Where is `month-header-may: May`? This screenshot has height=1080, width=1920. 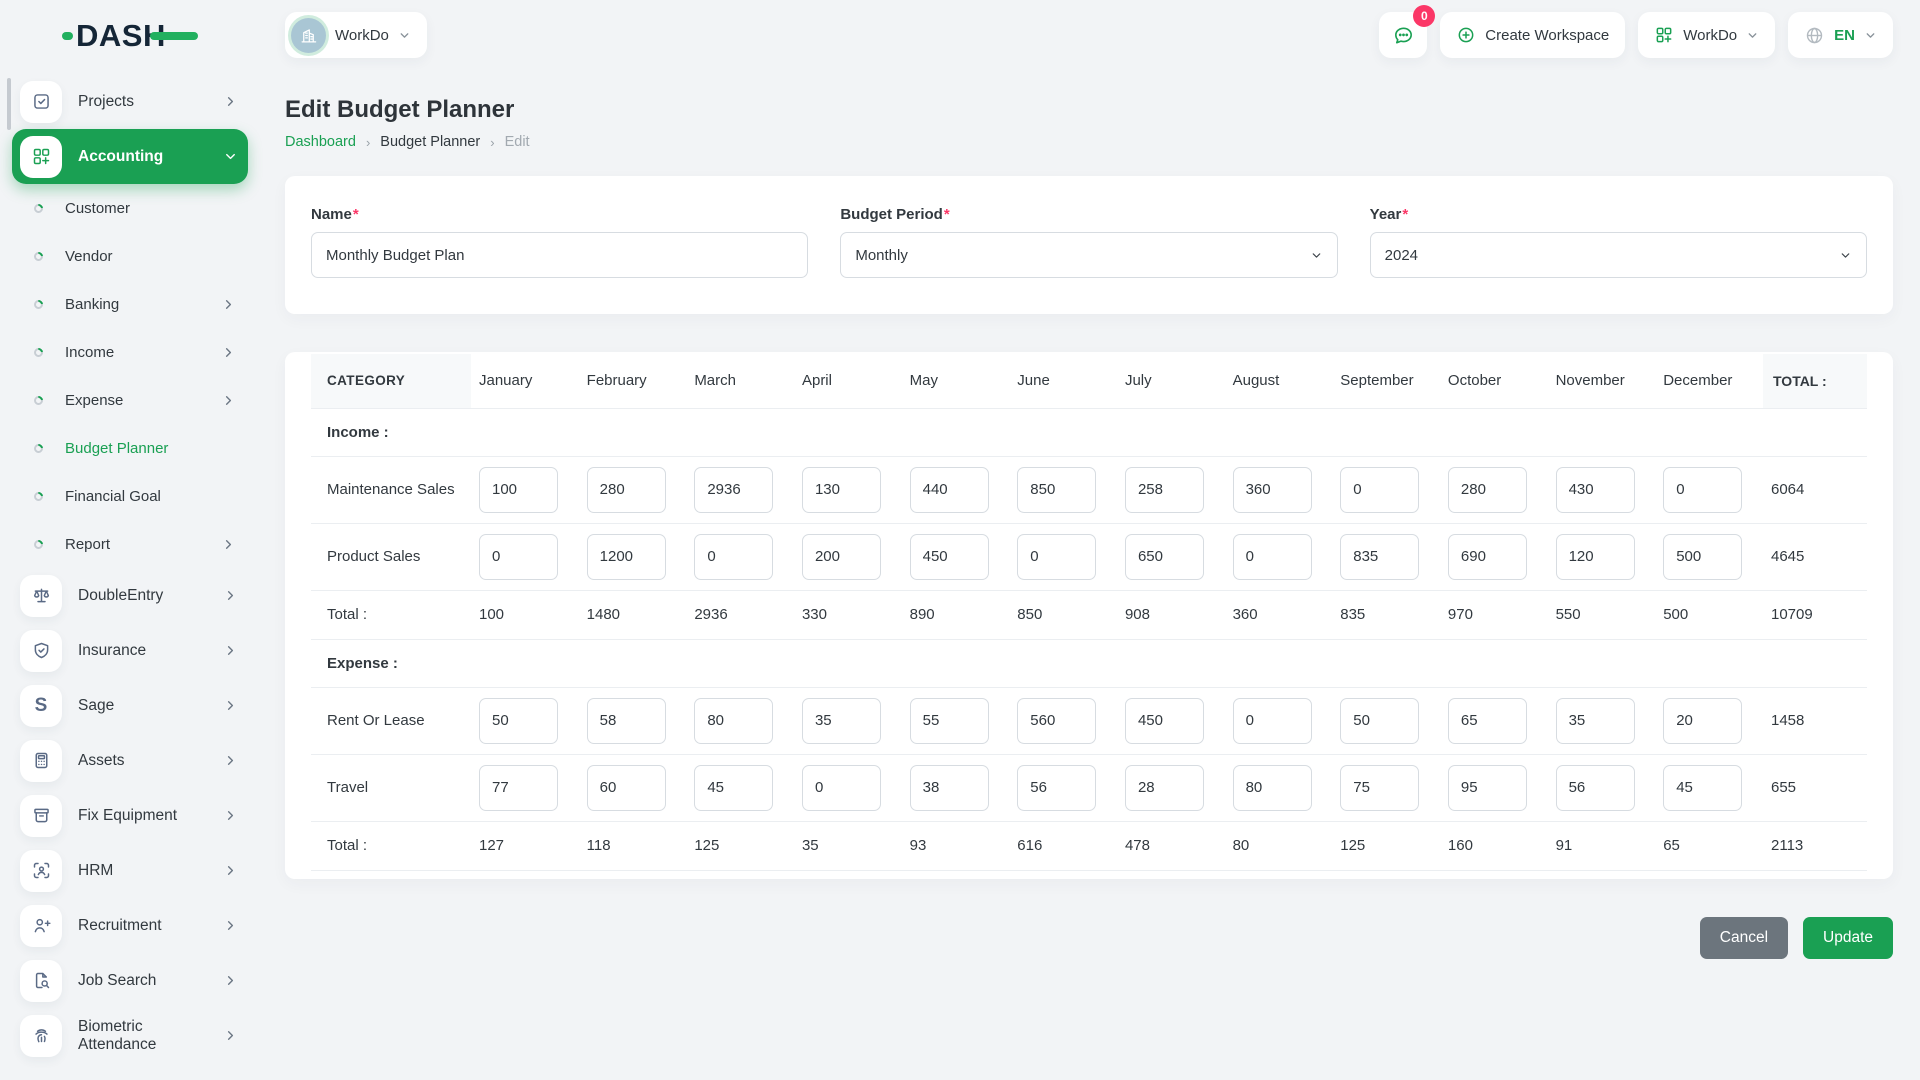
month-header-may: May is located at coordinates (955, 381).